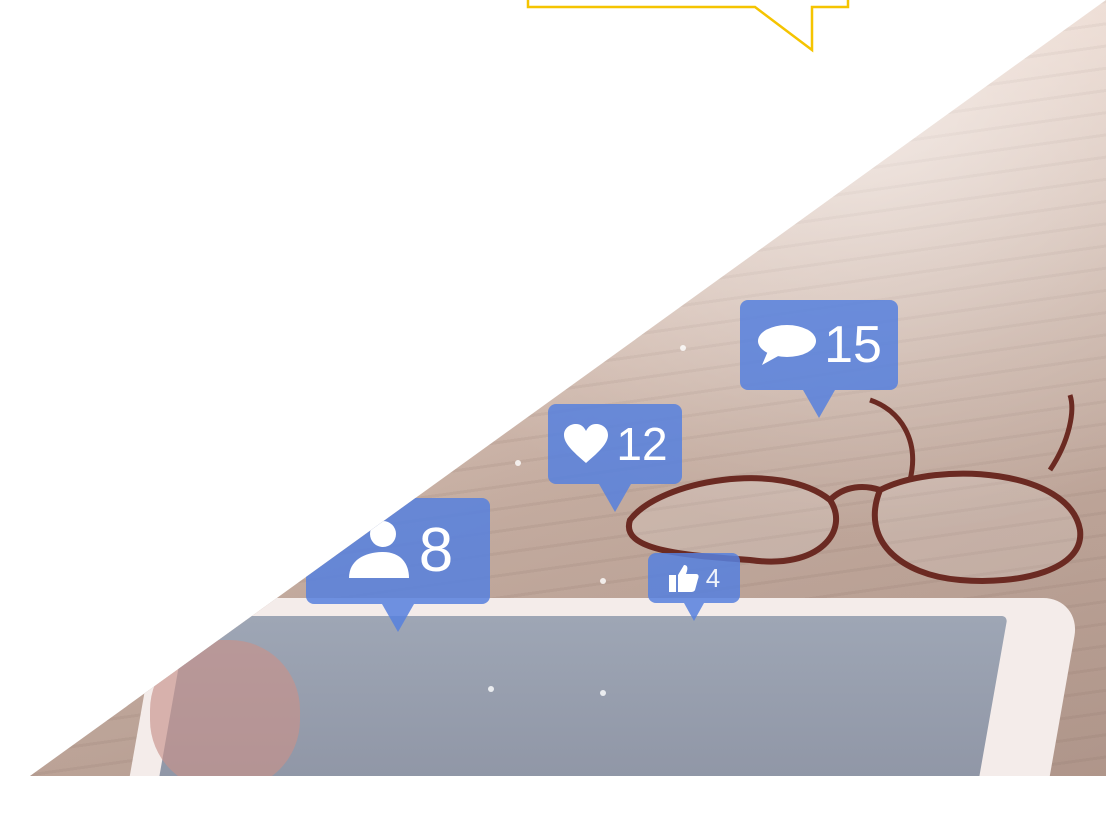 The image size is (1106, 838). Describe the element at coordinates (853, 345) in the screenshot. I see `comments-count: 15` at that location.